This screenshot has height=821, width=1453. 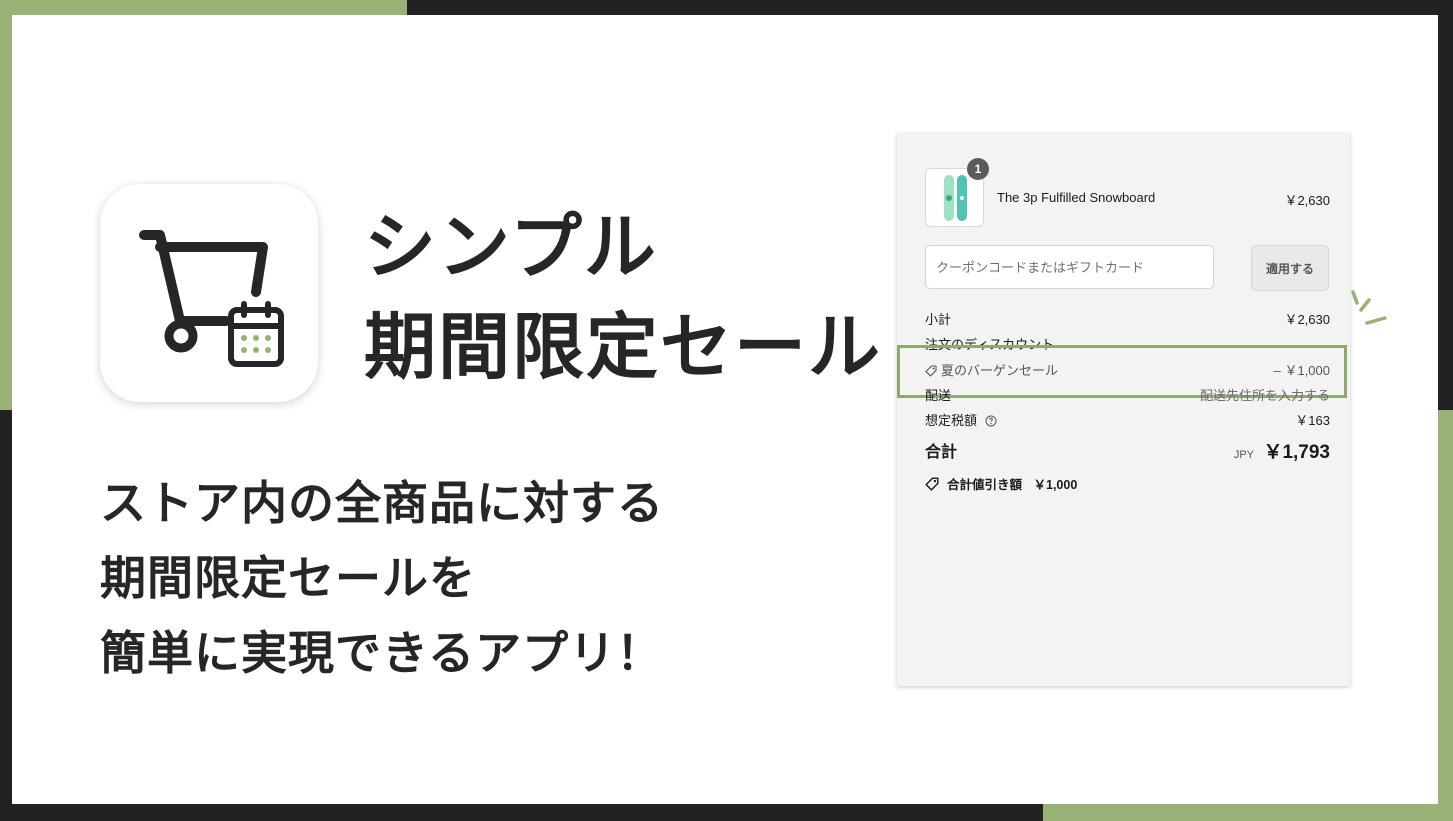 I want to click on shopping-cart-calendar-icon, so click(x=211, y=298).